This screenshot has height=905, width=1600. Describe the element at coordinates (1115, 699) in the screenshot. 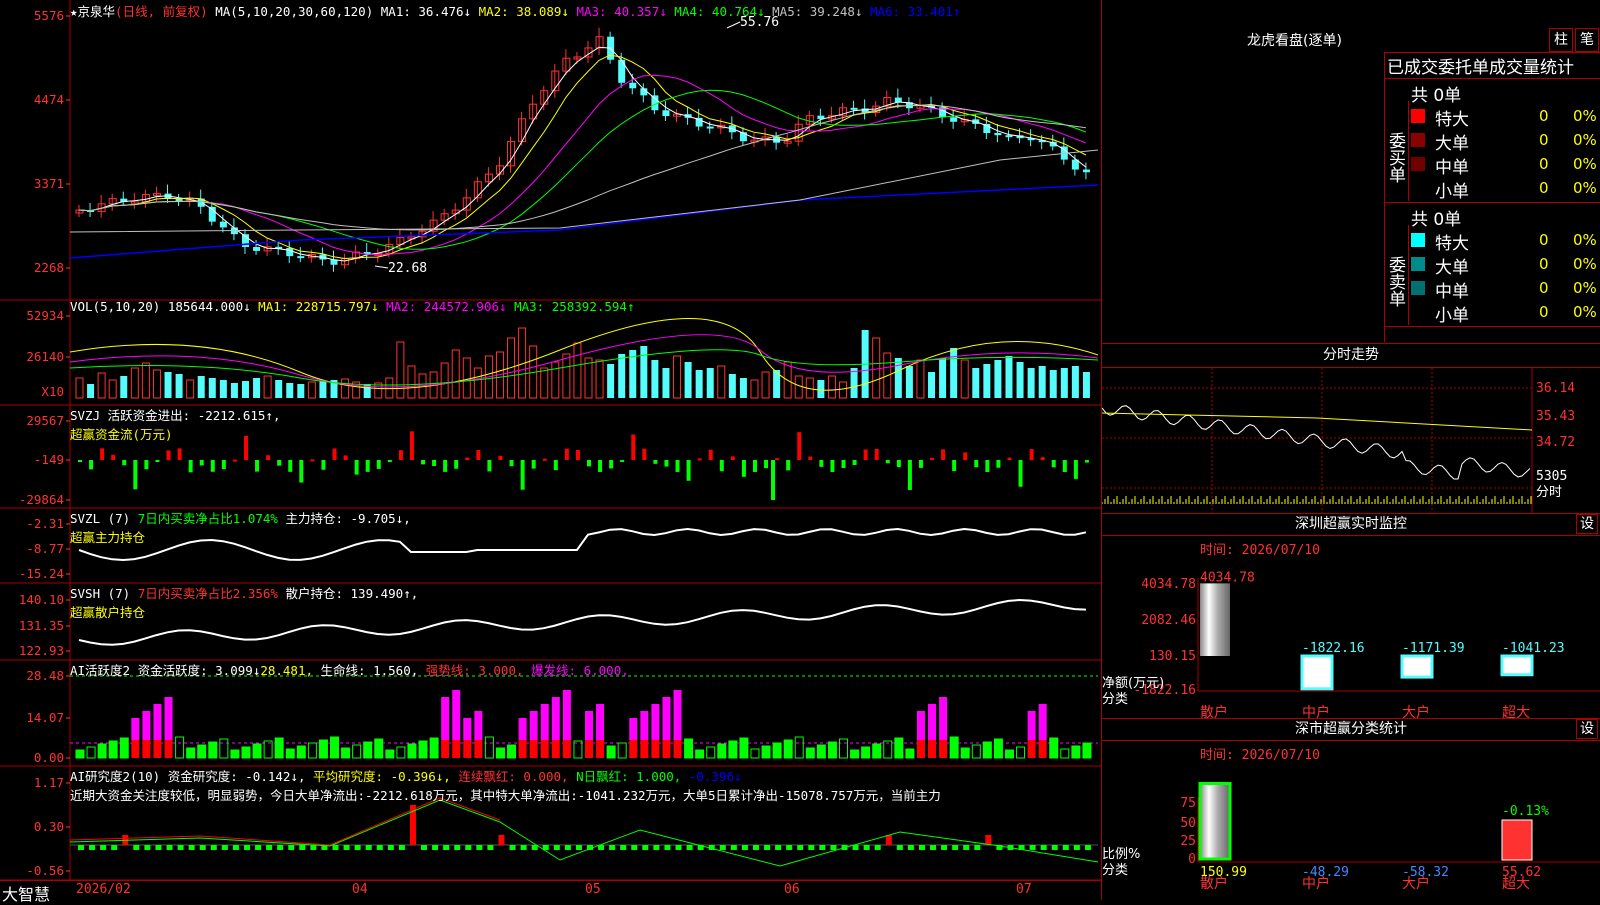

I see `category-label: 分类` at that location.